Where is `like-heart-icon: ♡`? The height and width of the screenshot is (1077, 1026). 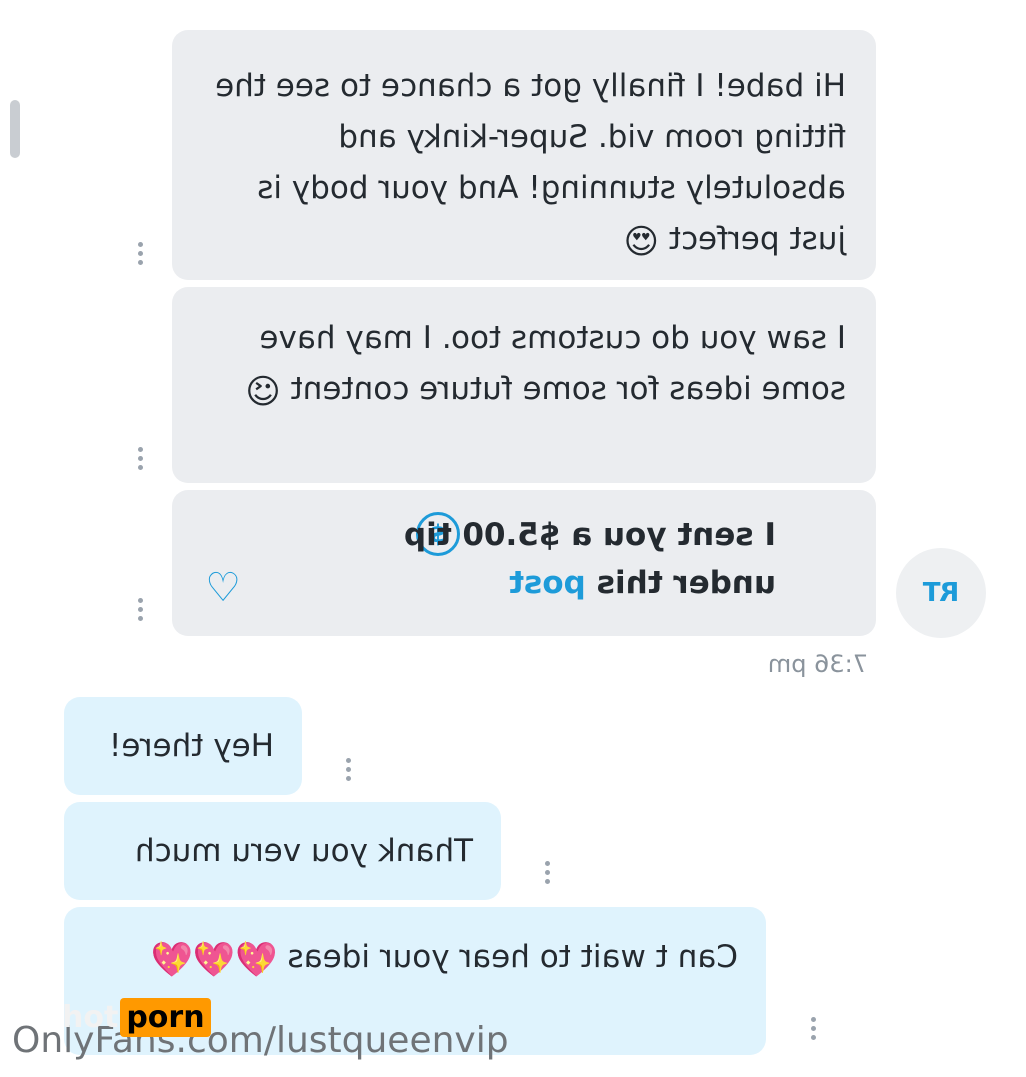
like-heart-icon: ♡ is located at coordinates (223, 588).